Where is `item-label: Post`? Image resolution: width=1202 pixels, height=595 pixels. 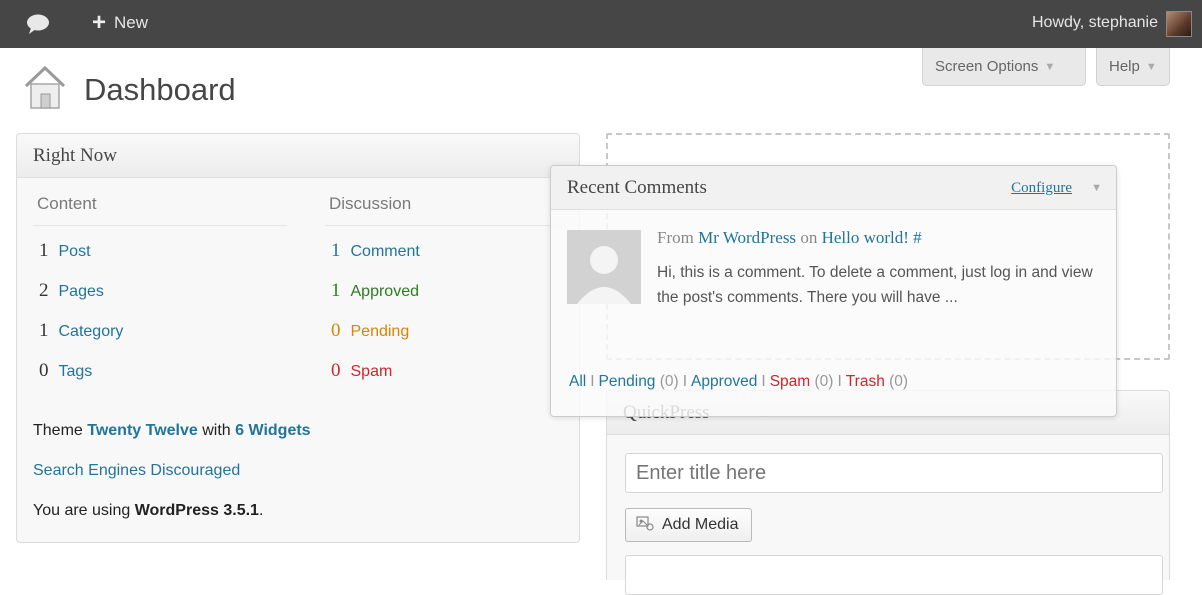
item-label: Post is located at coordinates (75, 252).